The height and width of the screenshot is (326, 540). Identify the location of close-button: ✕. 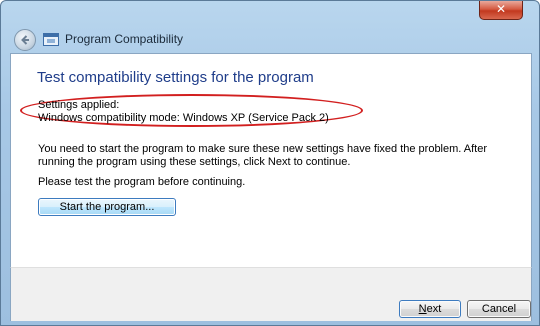
(501, 10).